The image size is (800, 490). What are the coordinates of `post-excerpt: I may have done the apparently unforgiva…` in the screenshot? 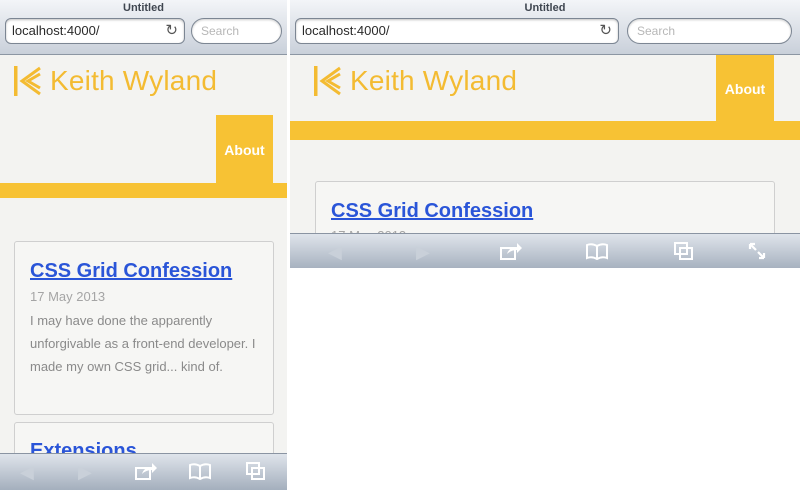 It's located at (143, 343).